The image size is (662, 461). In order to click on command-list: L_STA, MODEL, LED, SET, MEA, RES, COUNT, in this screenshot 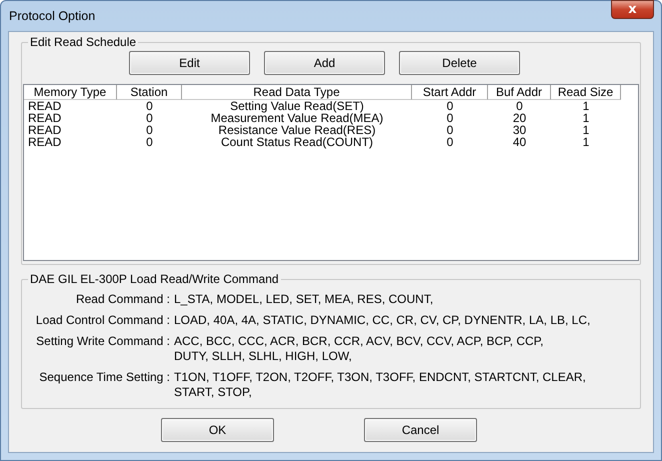, I will do `click(407, 299)`.